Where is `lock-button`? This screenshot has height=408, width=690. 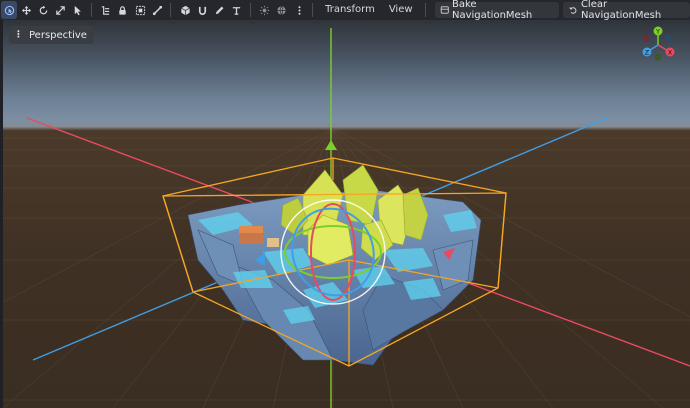
lock-button is located at coordinates (123, 10).